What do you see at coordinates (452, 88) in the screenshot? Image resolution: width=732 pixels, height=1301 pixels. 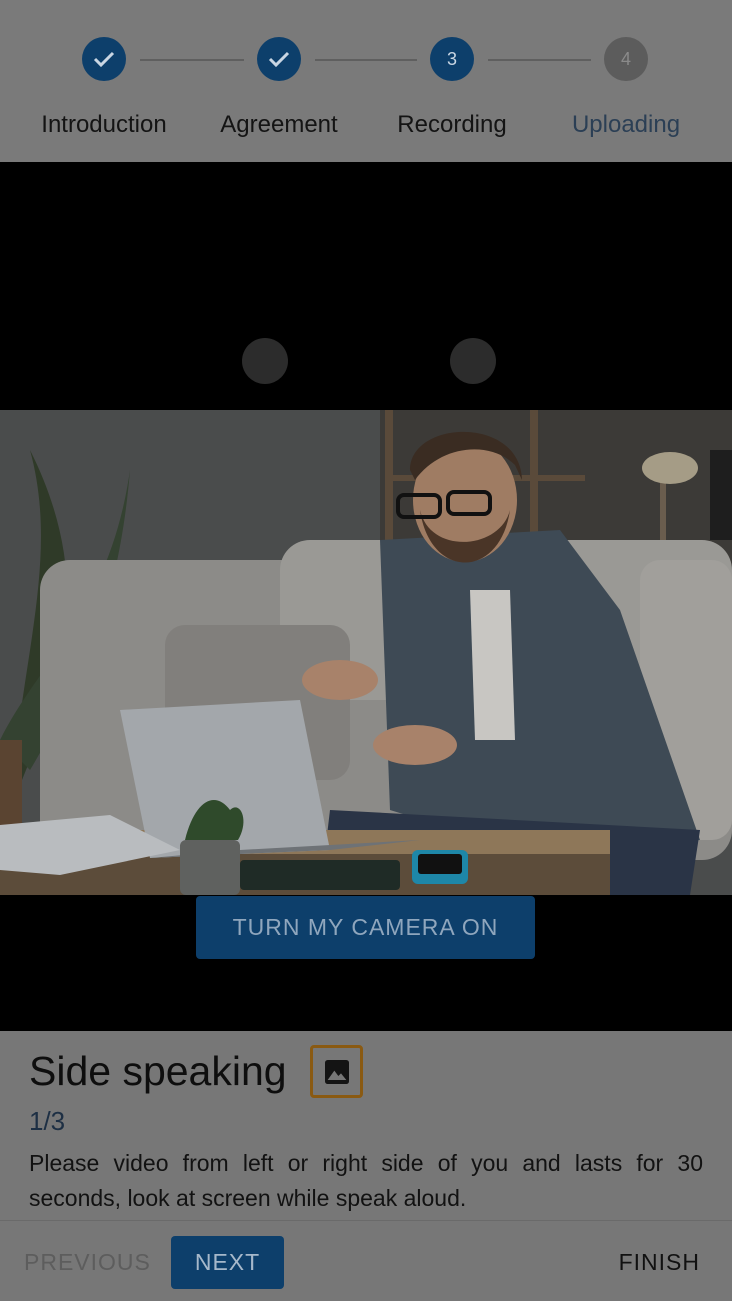 I see `step-recording: 3 Recording` at bounding box center [452, 88].